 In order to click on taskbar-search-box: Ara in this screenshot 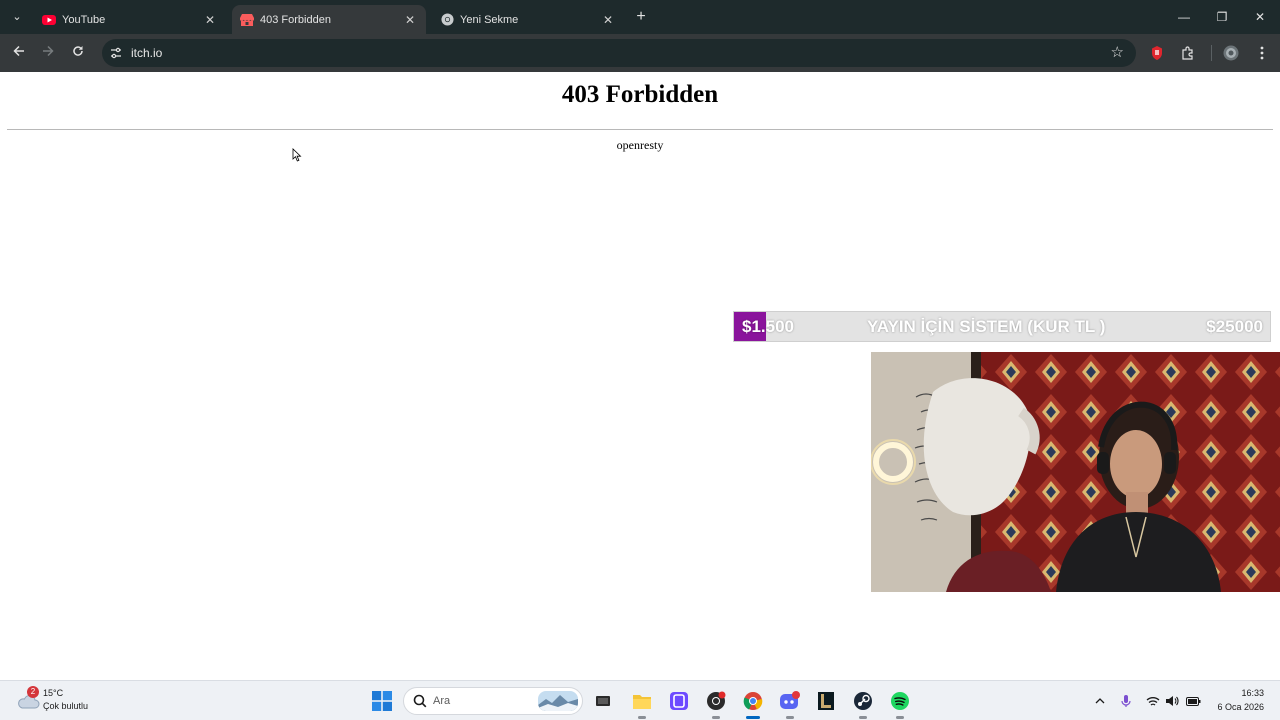, I will do `click(493, 701)`.